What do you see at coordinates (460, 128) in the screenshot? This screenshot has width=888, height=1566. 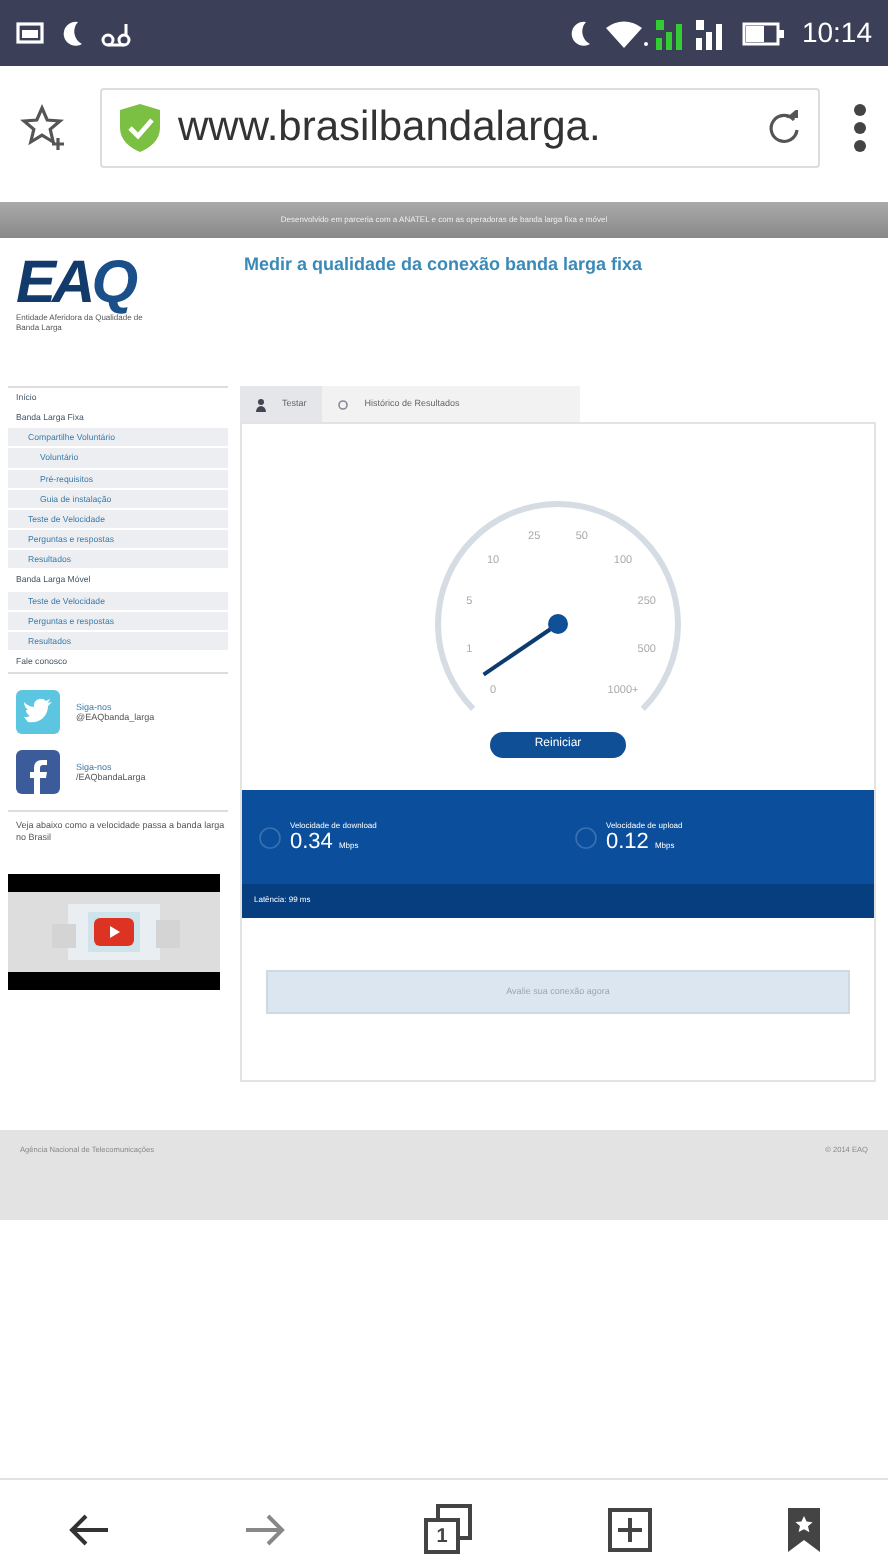 I see `address-field: www.brasilbandalarga.` at bounding box center [460, 128].